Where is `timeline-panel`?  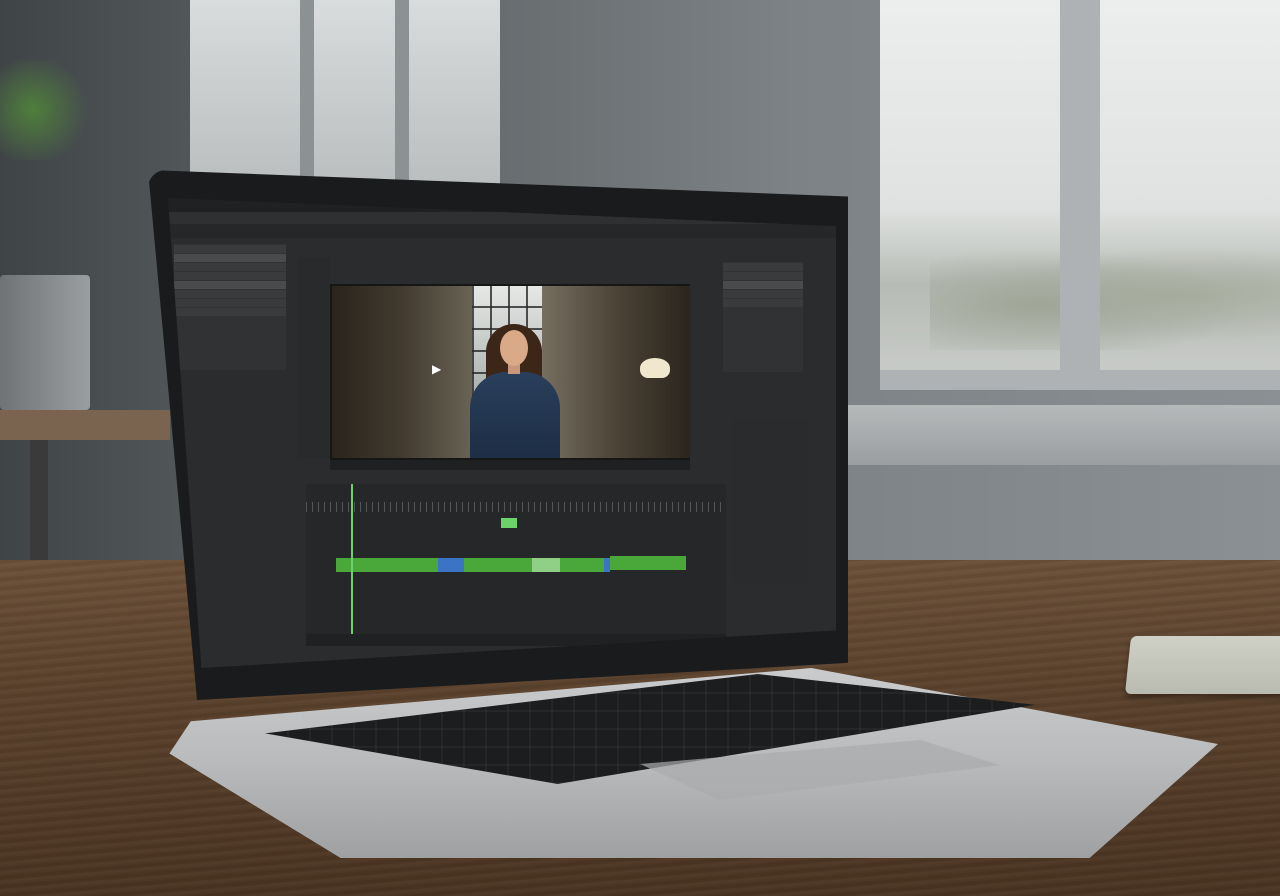
timeline-panel is located at coordinates (516, 559).